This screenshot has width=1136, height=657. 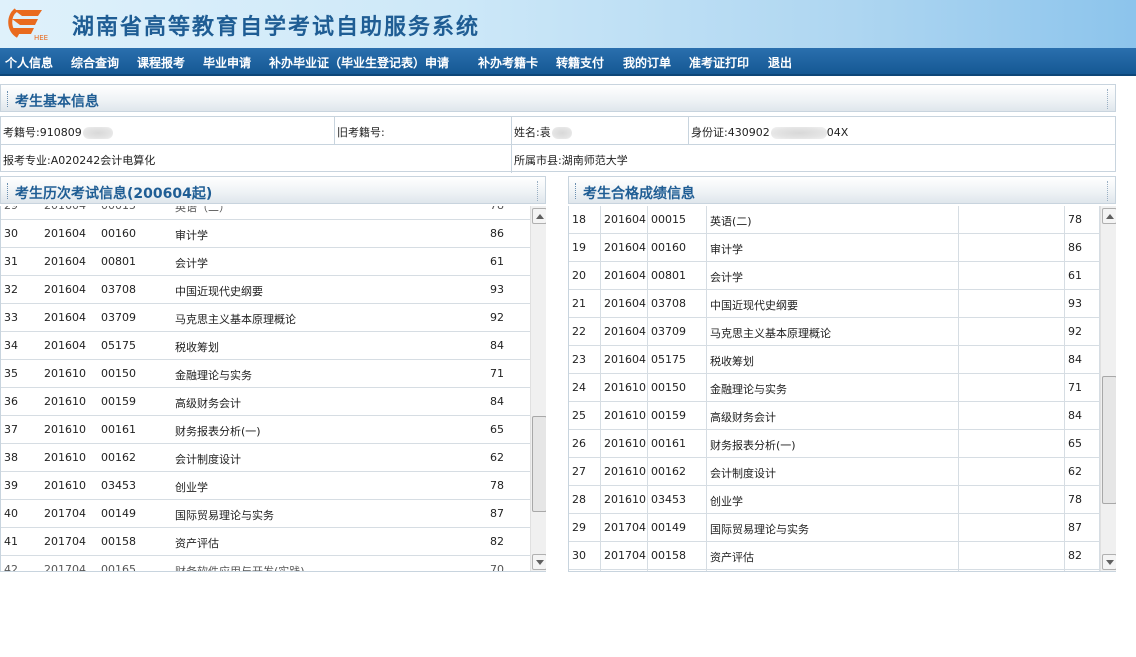 What do you see at coordinates (265, 458) in the screenshot?
I see `table-row: 38 201610 00162 会计制度设计 62` at bounding box center [265, 458].